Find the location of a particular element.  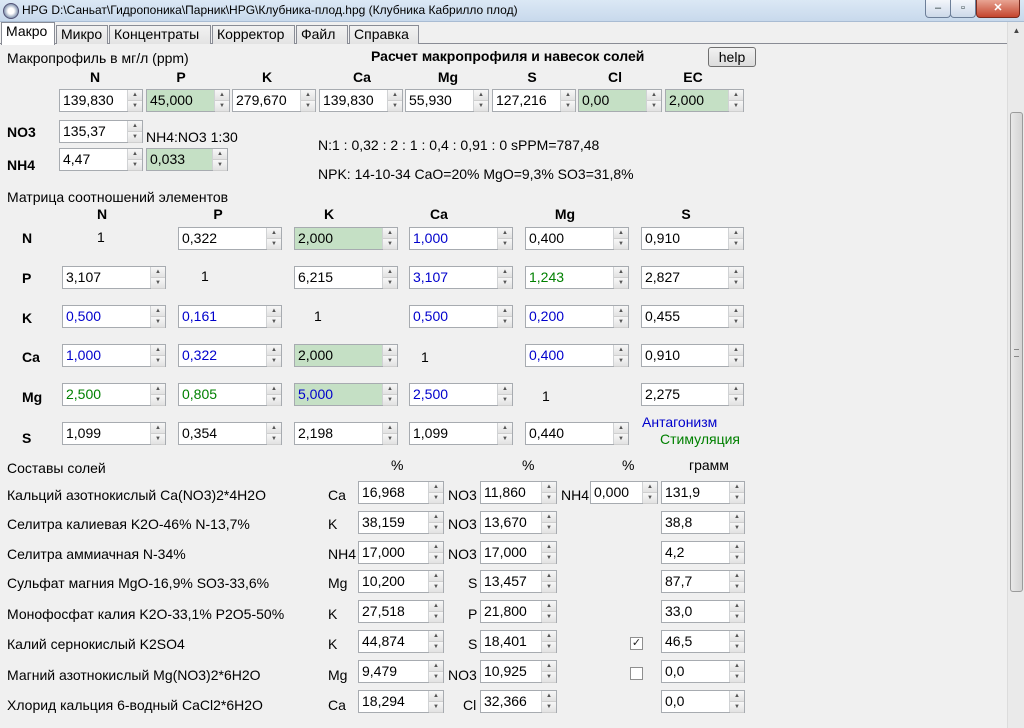

close-button: ✕ is located at coordinates (998, 9).